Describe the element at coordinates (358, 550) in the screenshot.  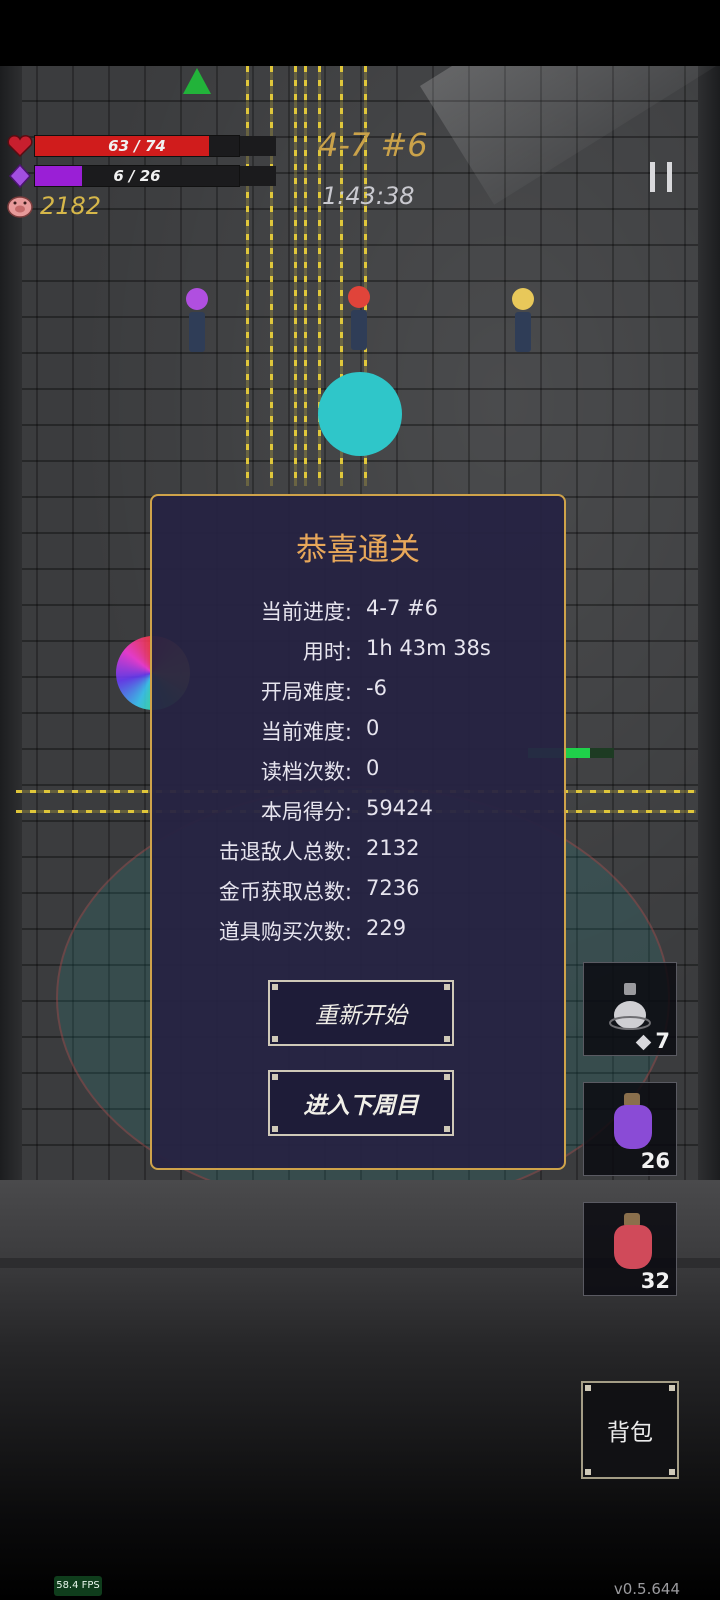
I see `dialog-title: 恭喜通关` at that location.